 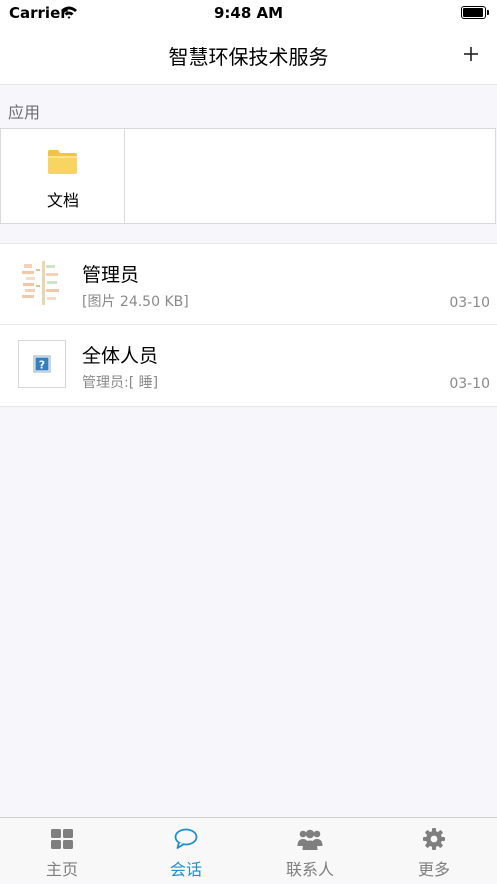 I want to click on tab-label: 会话, so click(x=185, y=869).